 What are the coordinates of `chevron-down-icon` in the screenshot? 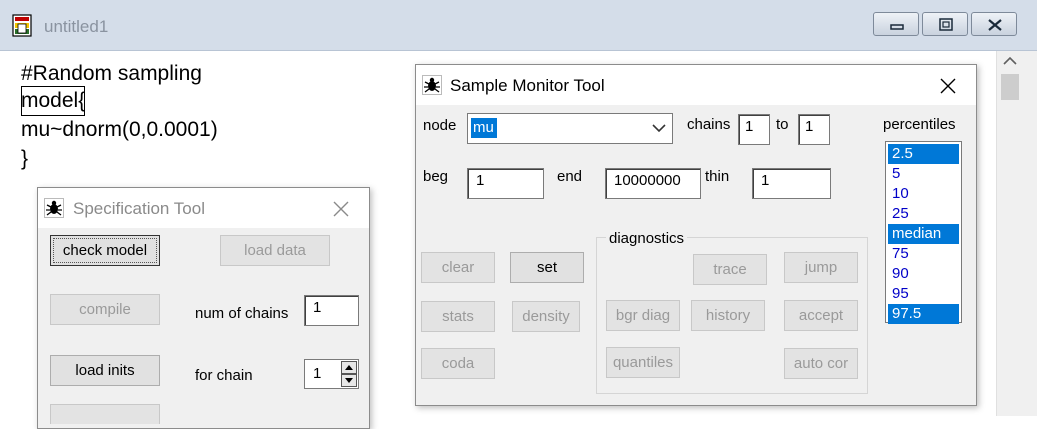 It's located at (659, 128).